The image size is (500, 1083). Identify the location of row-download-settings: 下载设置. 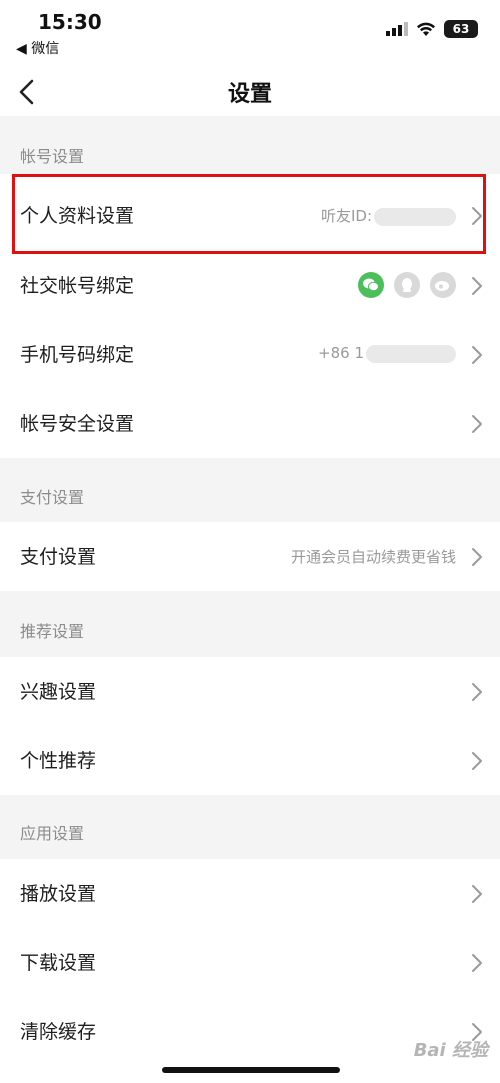
(250, 962).